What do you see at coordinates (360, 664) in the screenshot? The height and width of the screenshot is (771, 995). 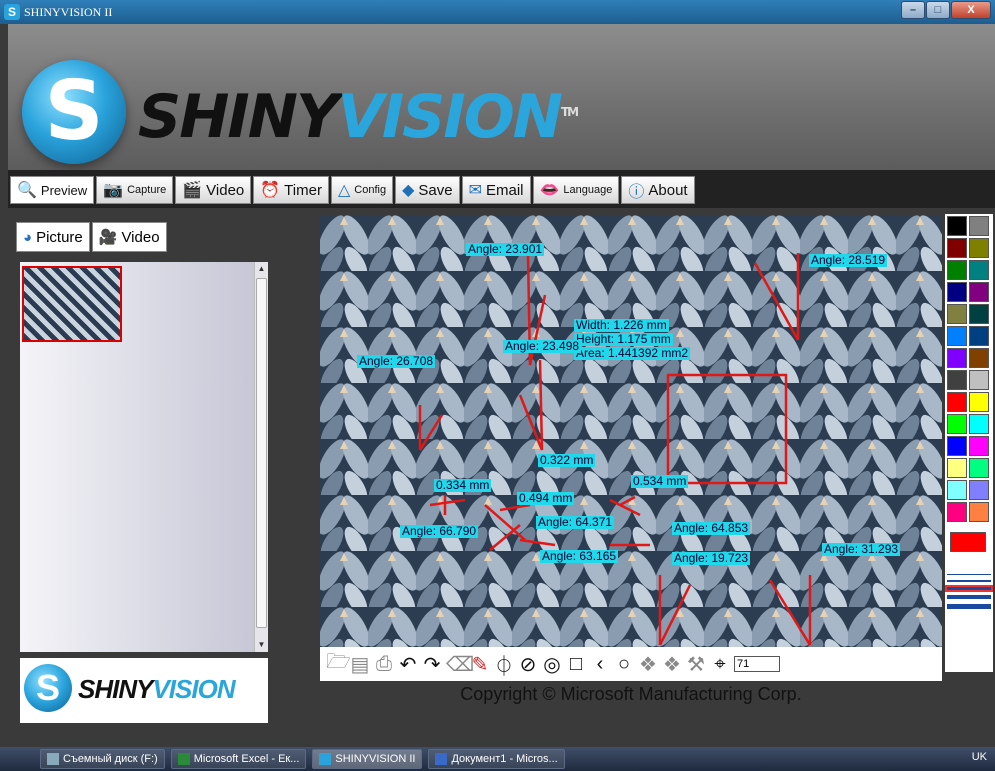 I see `document-icon: ▤` at bounding box center [360, 664].